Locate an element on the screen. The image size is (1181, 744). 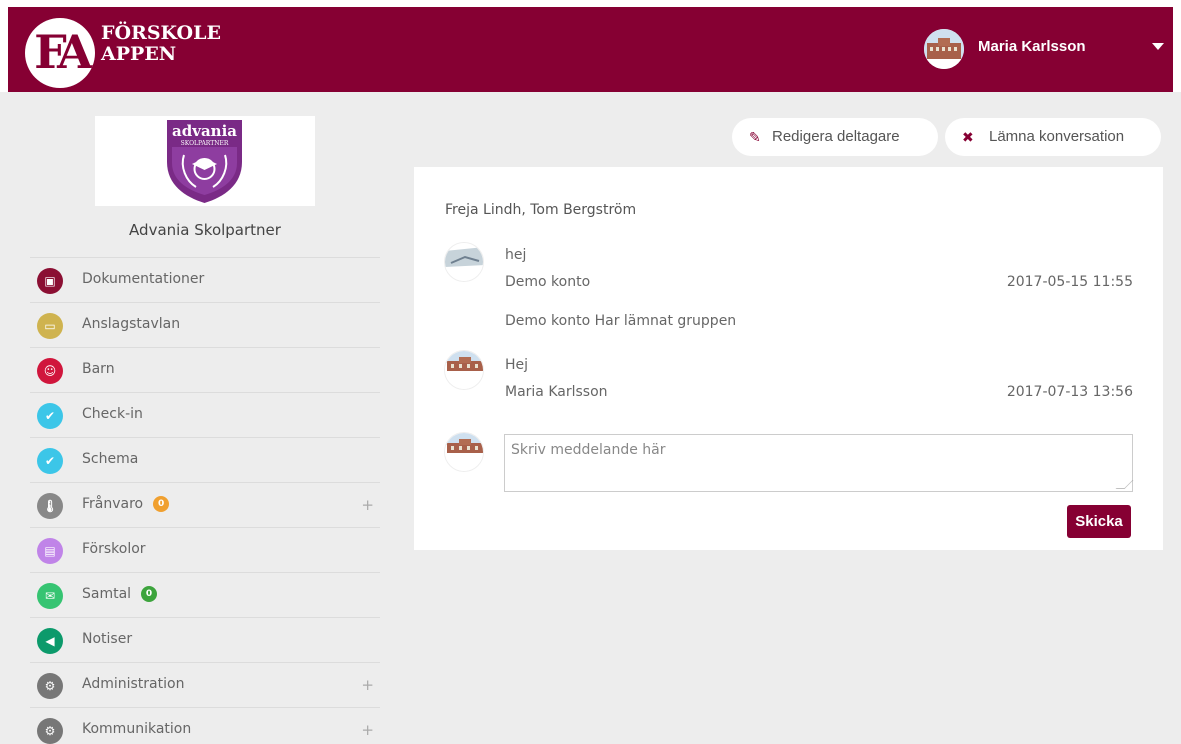
sidebar-item-label: Kommunikation is located at coordinates (137, 729).